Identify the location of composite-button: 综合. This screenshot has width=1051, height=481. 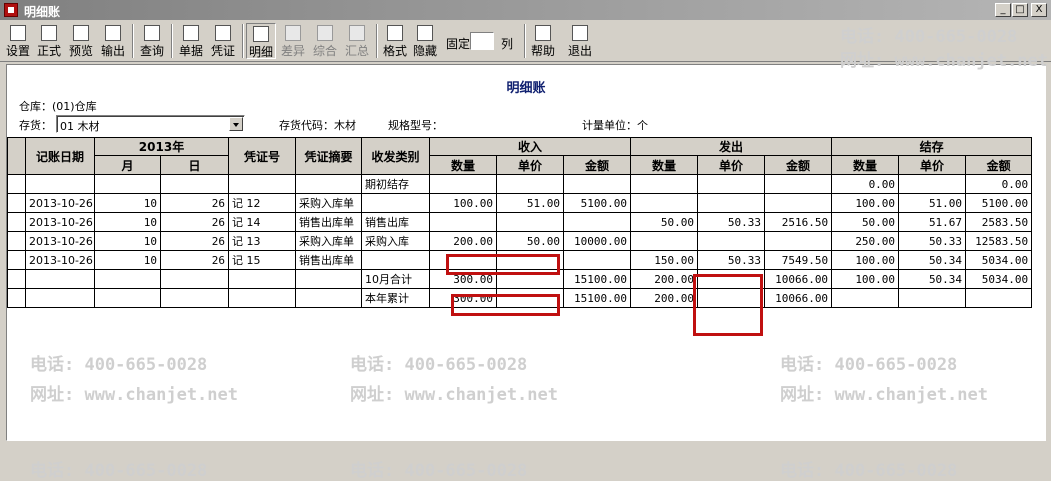
(325, 41).